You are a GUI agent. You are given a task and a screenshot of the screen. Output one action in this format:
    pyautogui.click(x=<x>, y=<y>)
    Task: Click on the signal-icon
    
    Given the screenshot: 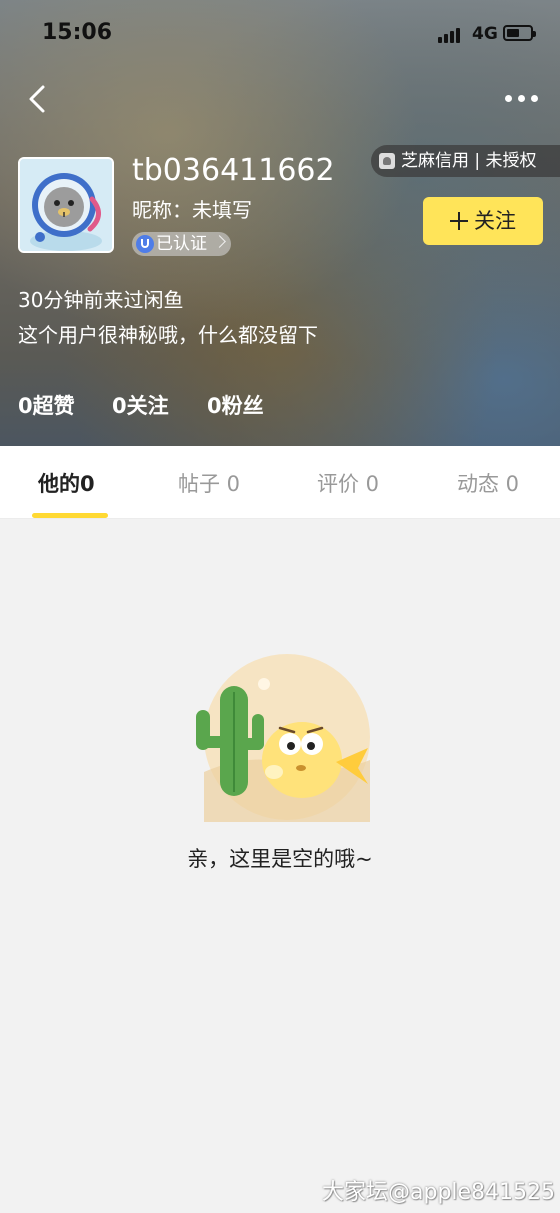 What is the action you would take?
    pyautogui.click(x=452, y=35)
    